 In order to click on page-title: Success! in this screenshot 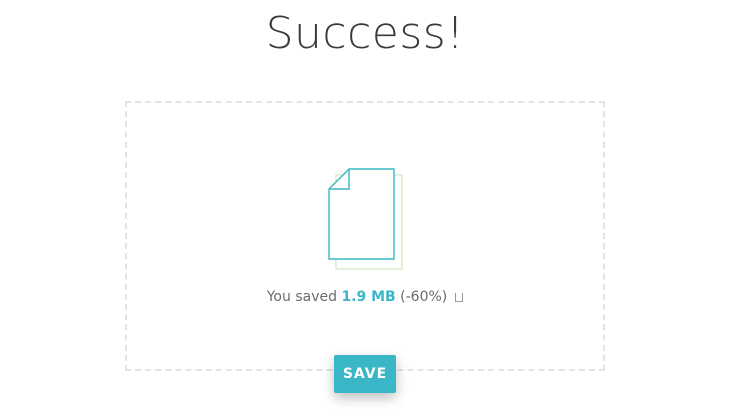, I will do `click(365, 33)`.